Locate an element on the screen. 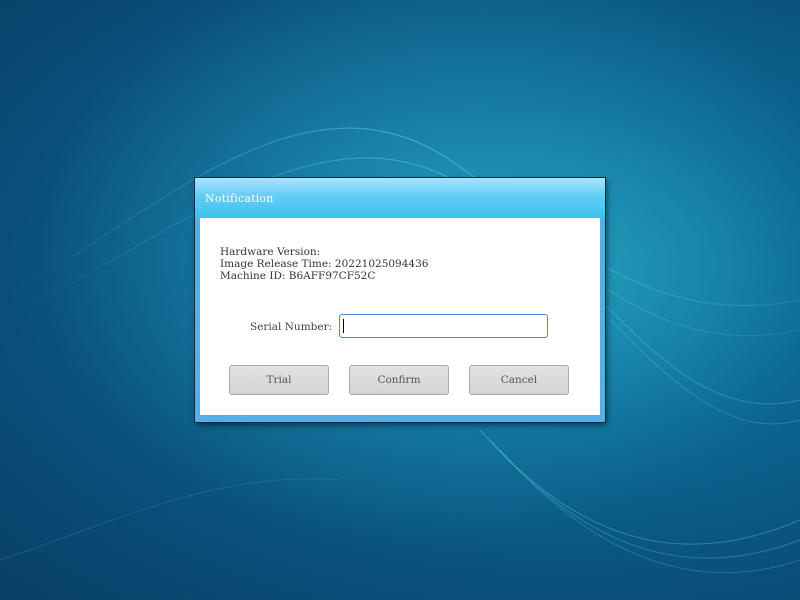 The width and height of the screenshot is (800, 600). image-release-time-text: Image Release Time: 20221025094436 is located at coordinates (324, 264).